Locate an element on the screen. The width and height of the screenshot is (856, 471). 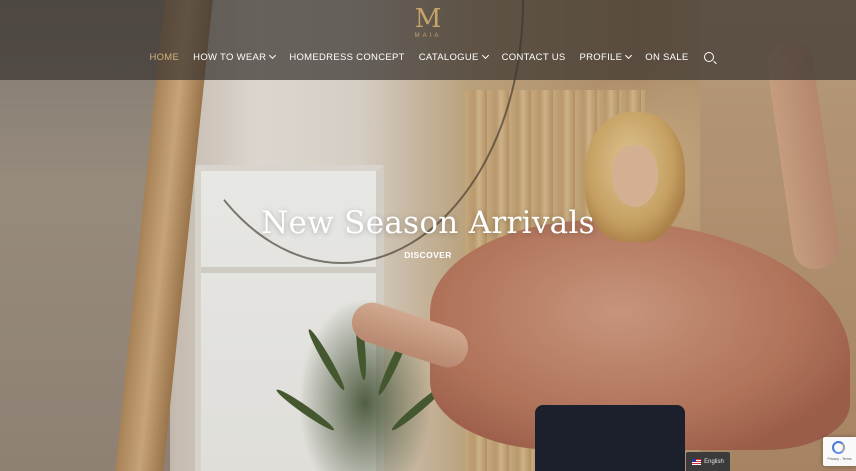
logo-letter: M is located at coordinates (428, 19).